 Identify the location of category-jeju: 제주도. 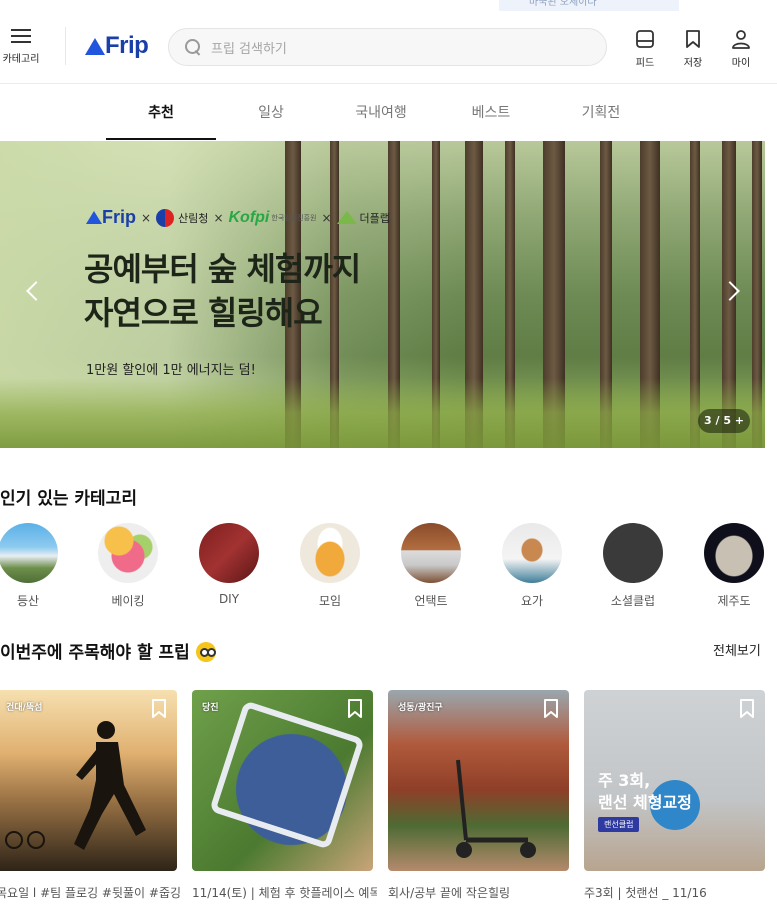
(733, 566).